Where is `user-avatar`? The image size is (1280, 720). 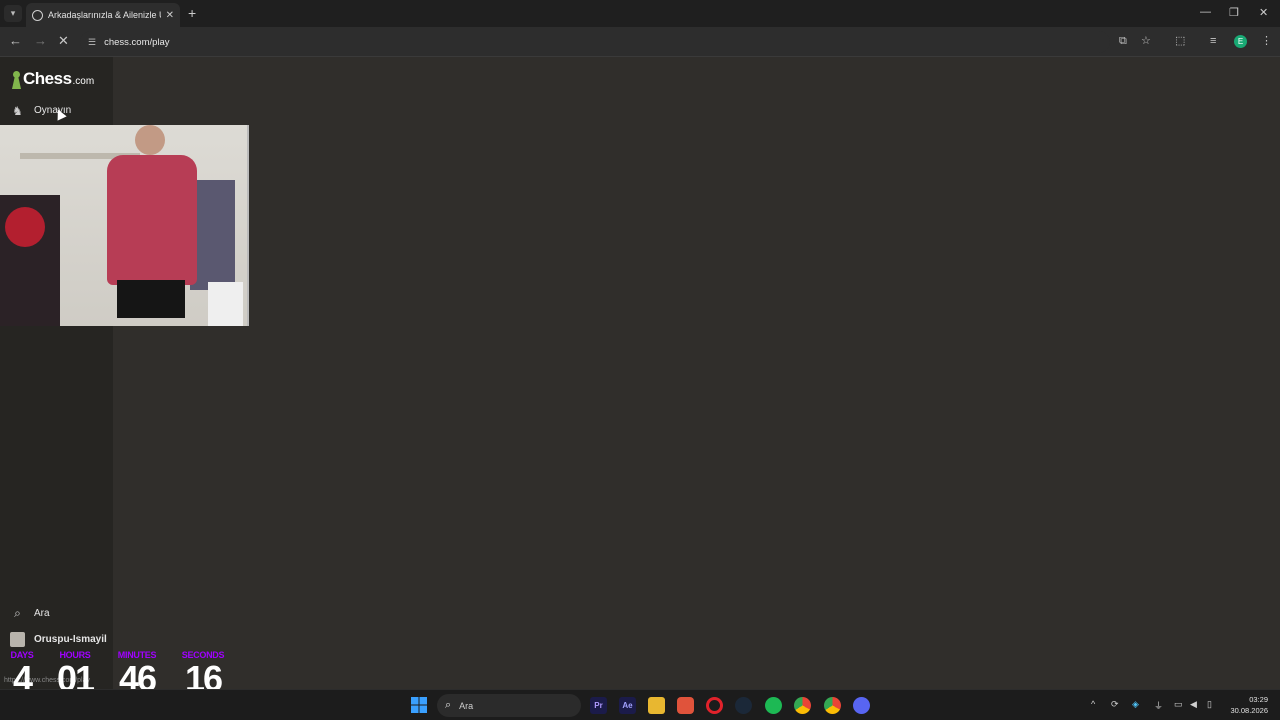 user-avatar is located at coordinates (17, 639).